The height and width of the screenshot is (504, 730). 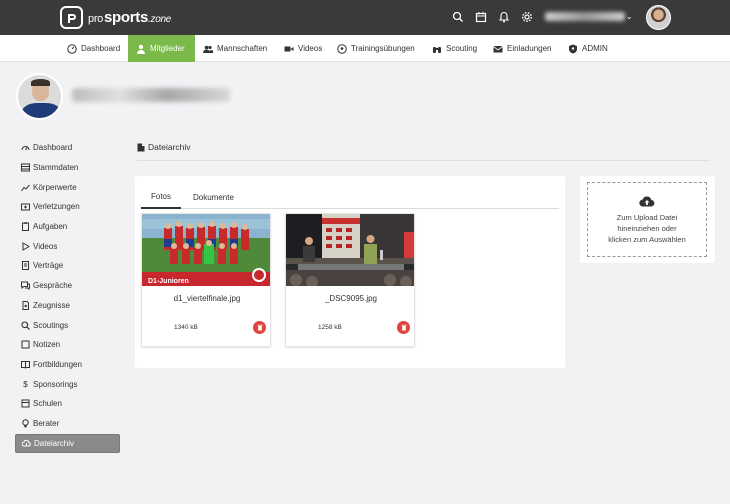 I want to click on sidebar-item-sponsorings: $ Sponsorings, so click(x=67, y=384).